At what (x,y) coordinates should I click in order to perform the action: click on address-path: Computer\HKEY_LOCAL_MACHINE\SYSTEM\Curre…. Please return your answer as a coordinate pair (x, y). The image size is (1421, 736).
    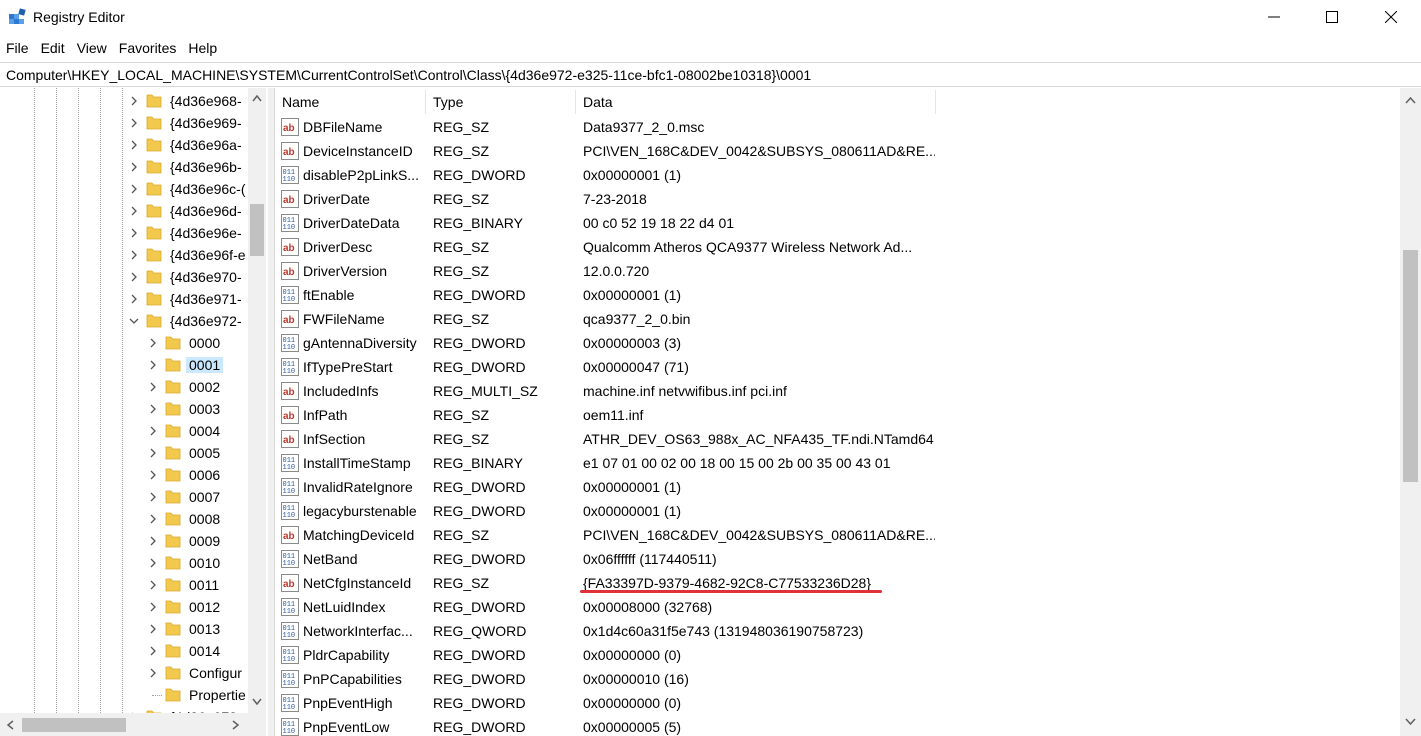
    Looking at the image, I should click on (408, 75).